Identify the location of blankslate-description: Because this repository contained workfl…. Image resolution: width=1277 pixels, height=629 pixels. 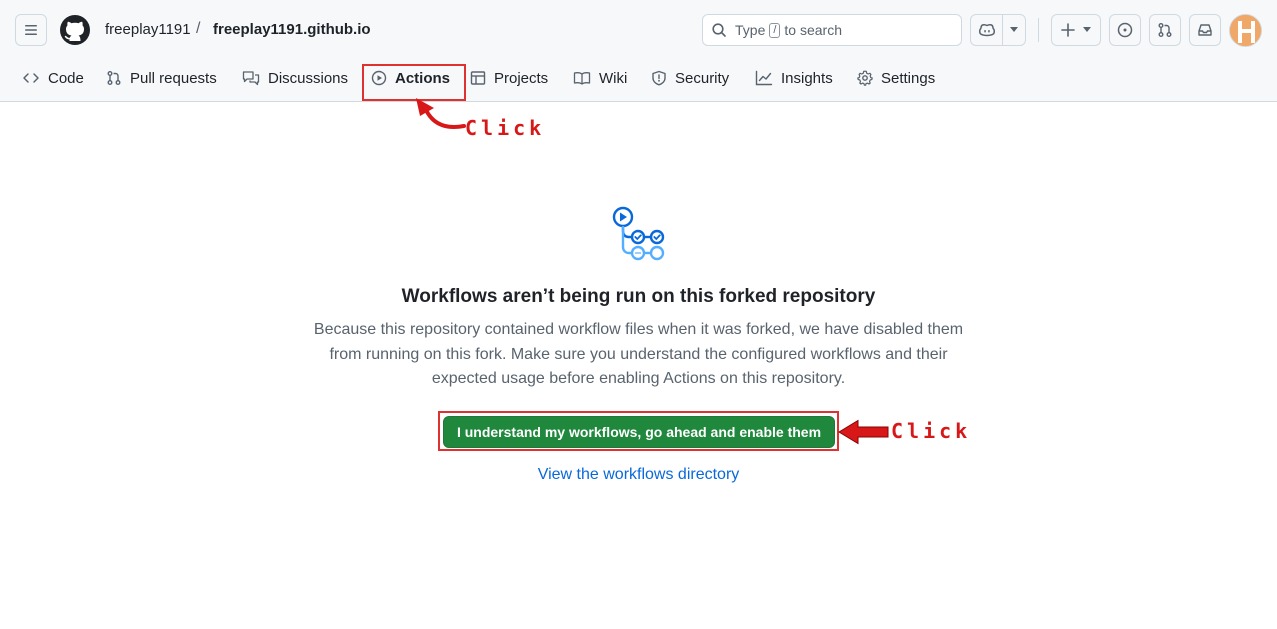
(638, 354).